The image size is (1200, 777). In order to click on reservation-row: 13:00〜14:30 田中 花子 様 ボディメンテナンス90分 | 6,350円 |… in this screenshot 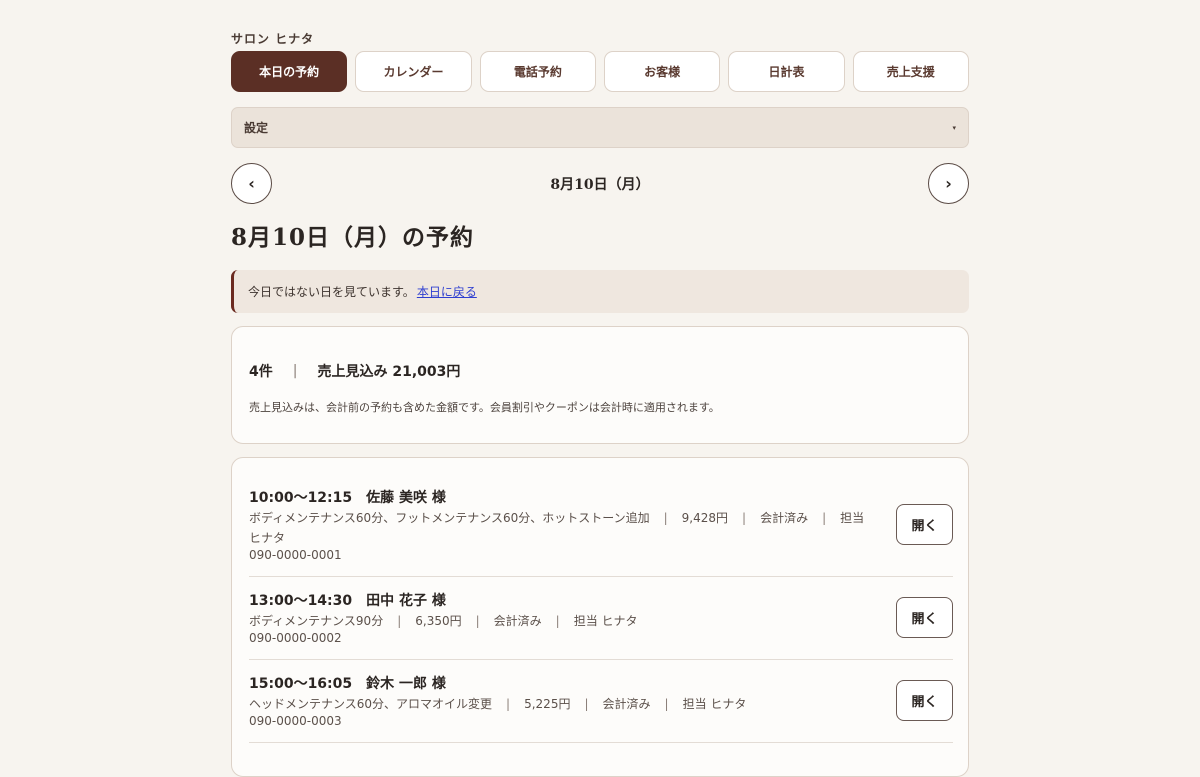, I will do `click(601, 625)`.